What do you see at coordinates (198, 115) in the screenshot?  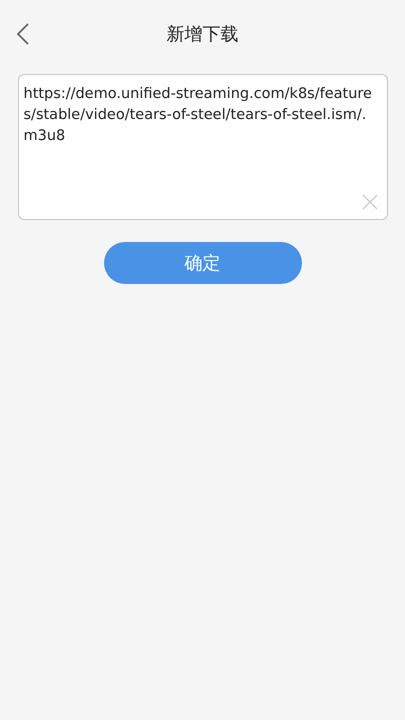 I see `url-text: https://demo.unified-streaming.com/k8s/features/stable/video/tears-of-steel/tears-of-steel.ism/.m3u8` at bounding box center [198, 115].